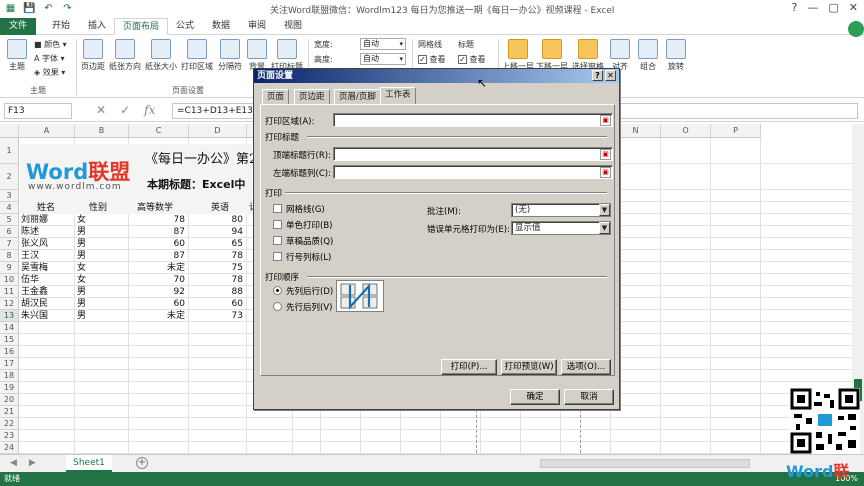  What do you see at coordinates (18, 26) in the screenshot?
I see `tab-file: 文件` at bounding box center [18, 26].